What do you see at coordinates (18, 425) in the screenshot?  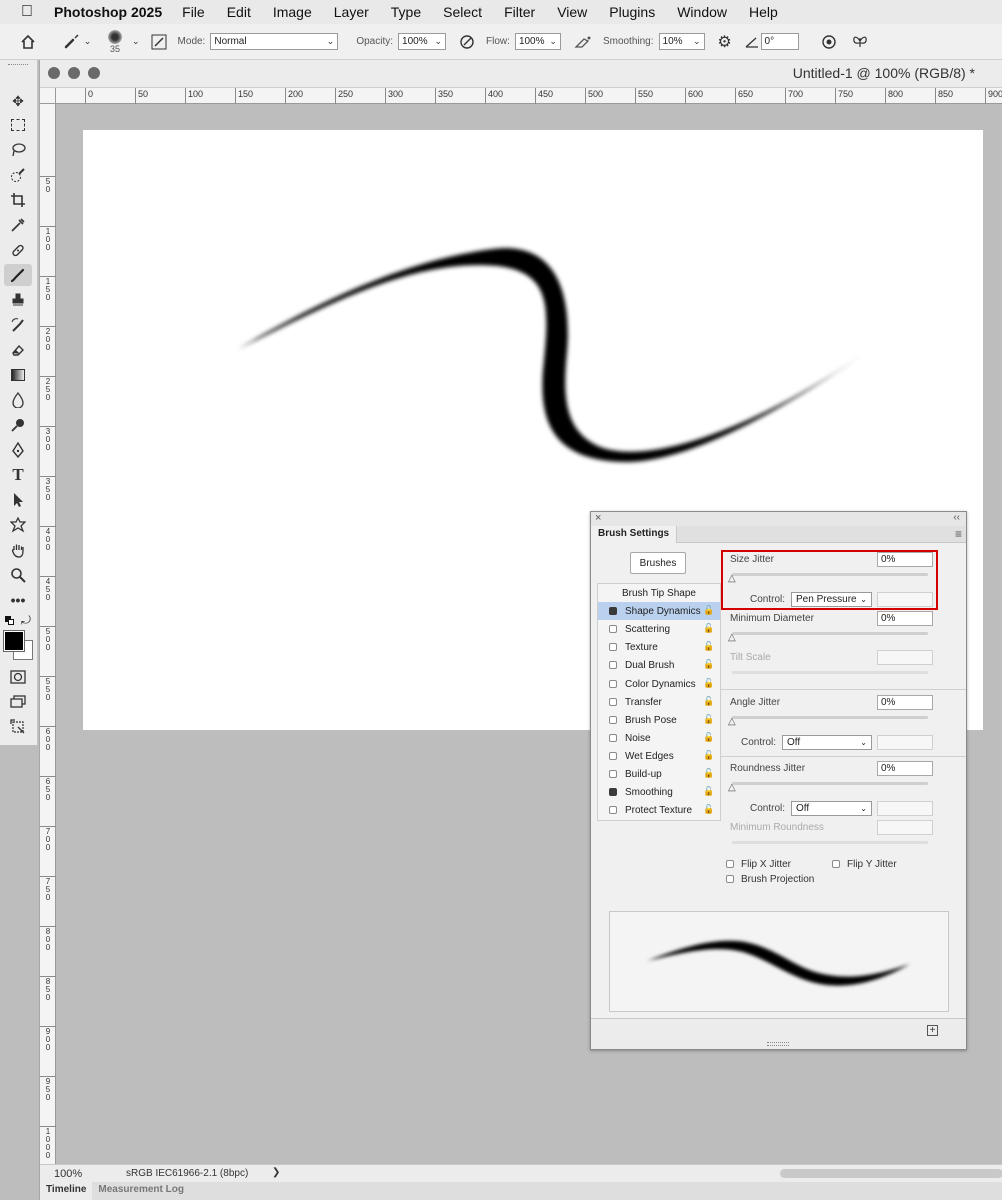 I see `dodge-tool-icon` at bounding box center [18, 425].